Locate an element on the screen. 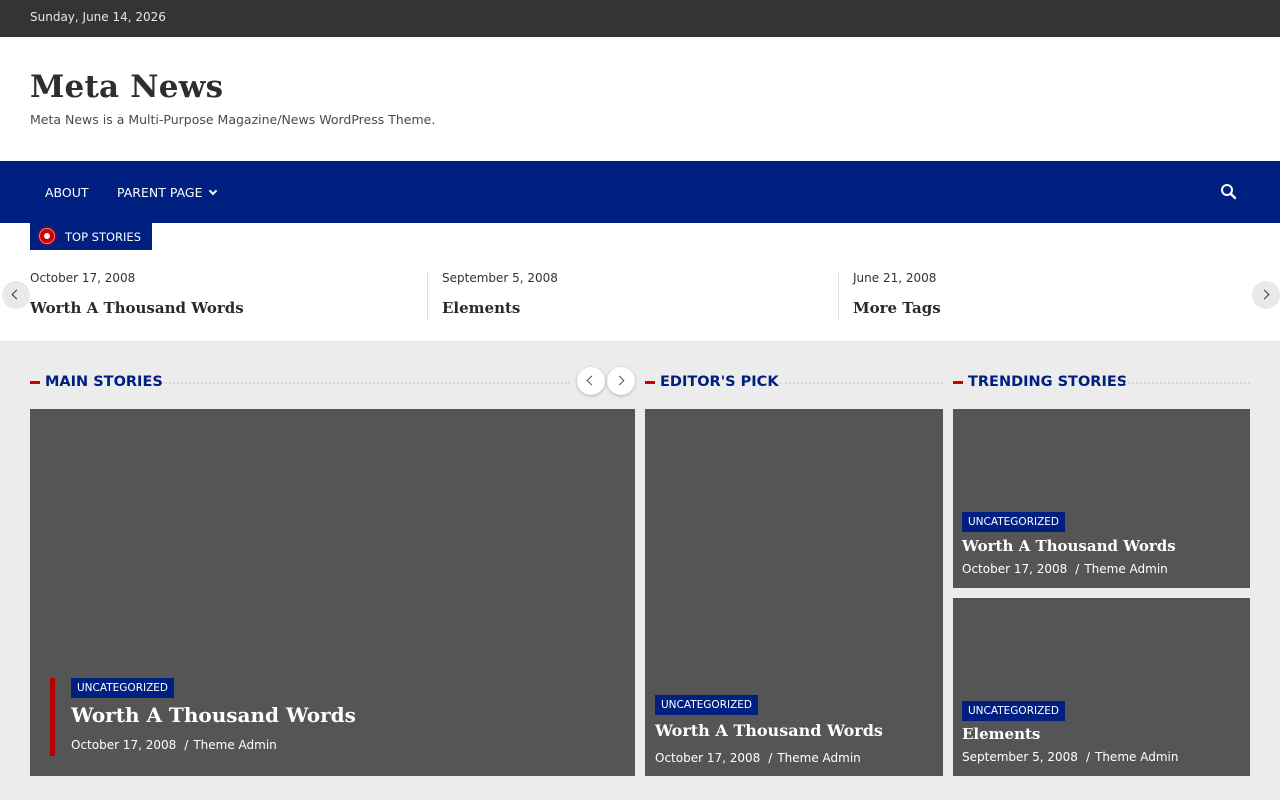 Image resolution: width=1280 pixels, height=800 pixels. post-meta: September 5, 2008 / Theme Admin is located at coordinates (1070, 757).